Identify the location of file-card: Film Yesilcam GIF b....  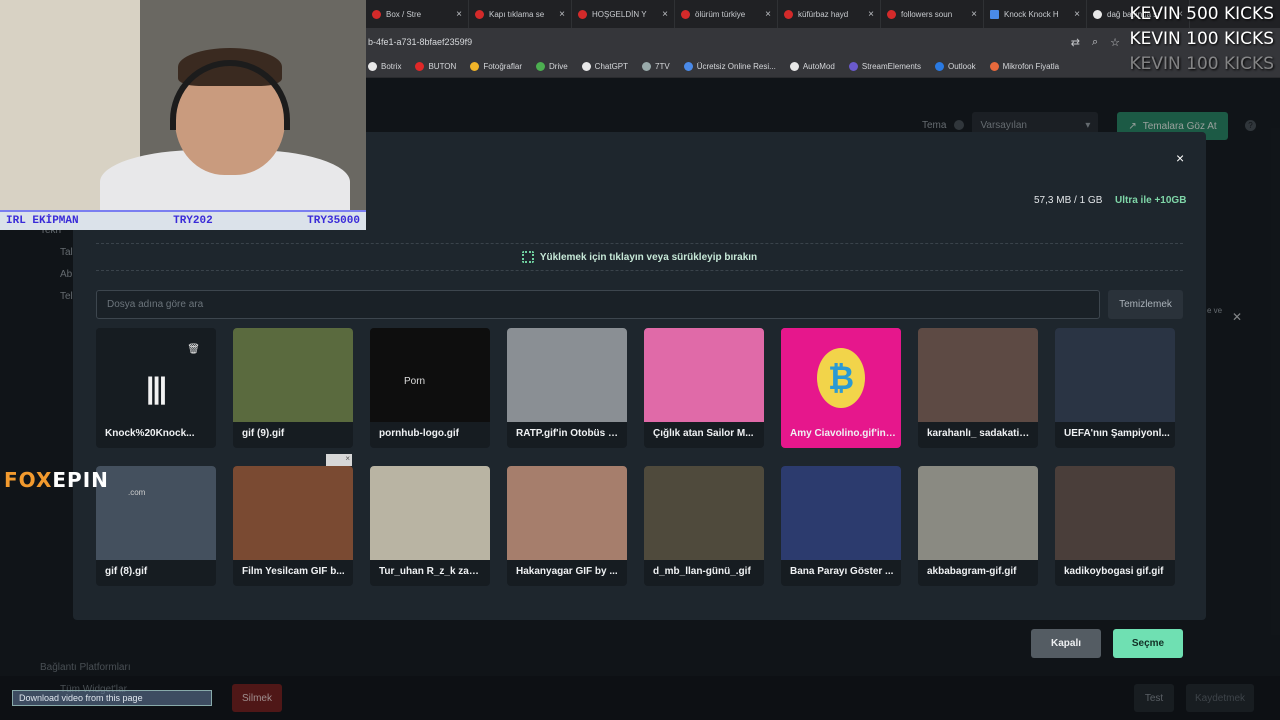
(293, 526).